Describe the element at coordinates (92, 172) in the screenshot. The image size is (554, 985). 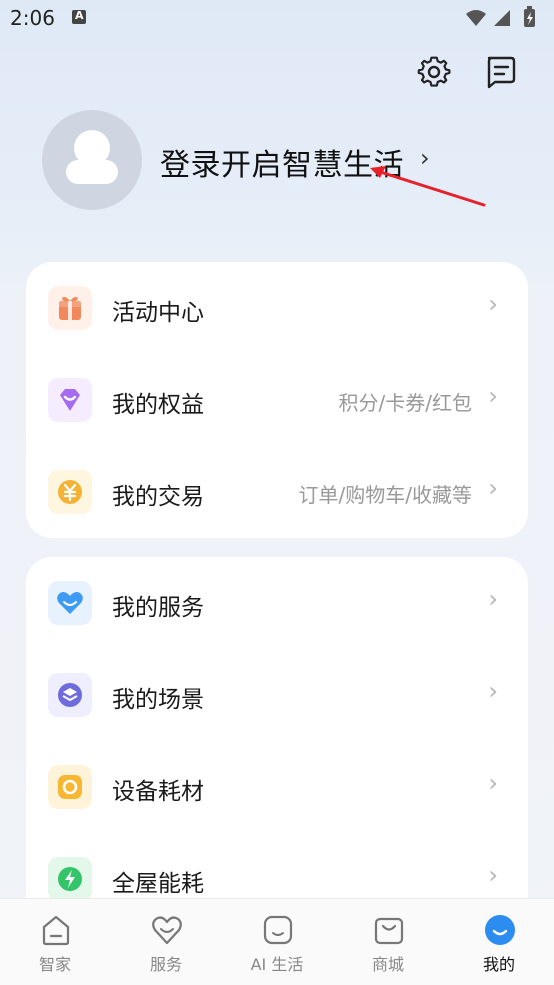
I see `avatar-body` at that location.